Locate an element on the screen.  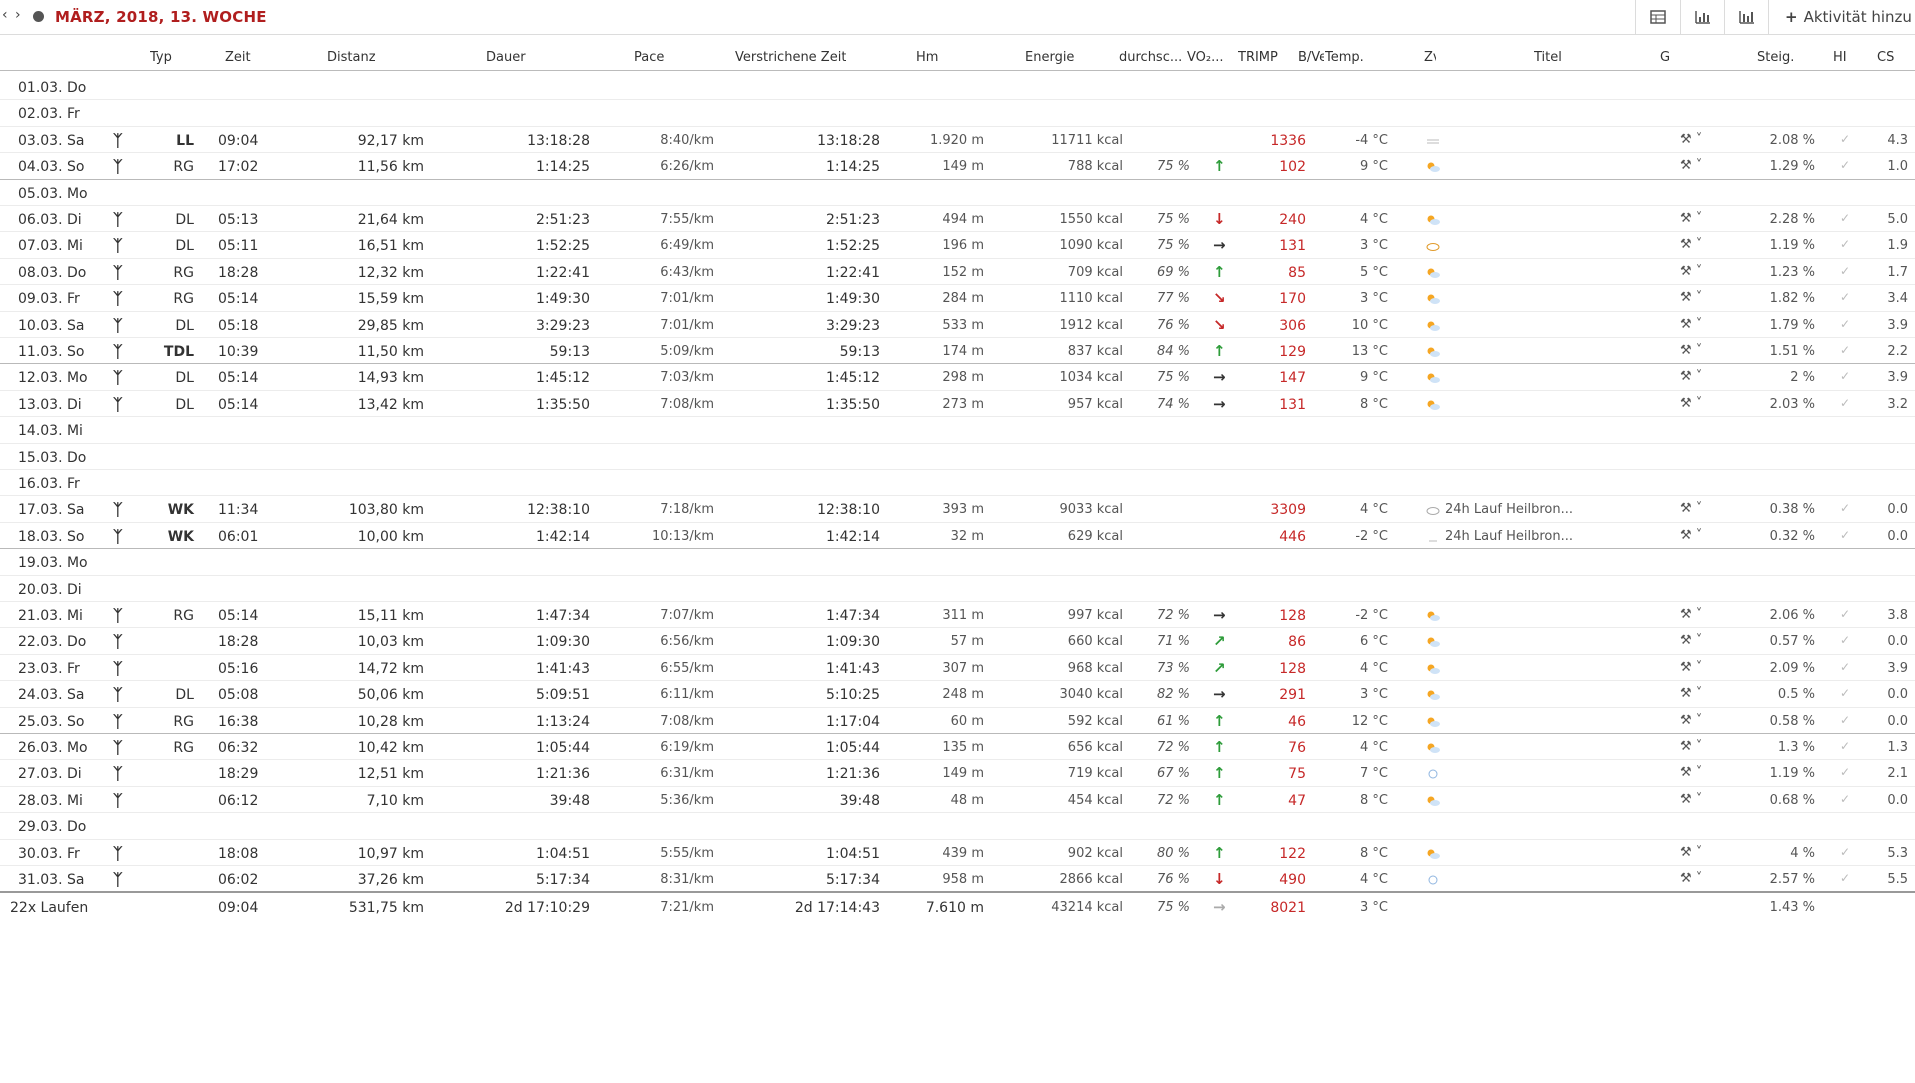
col-zv: Zv is located at coordinates (1430, 57).